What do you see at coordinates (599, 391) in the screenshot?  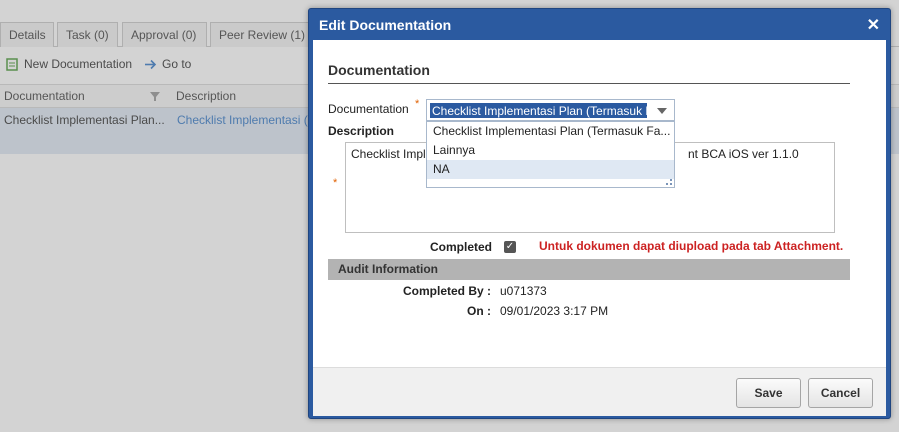 I see `dialog-footer: Save Cancel` at bounding box center [599, 391].